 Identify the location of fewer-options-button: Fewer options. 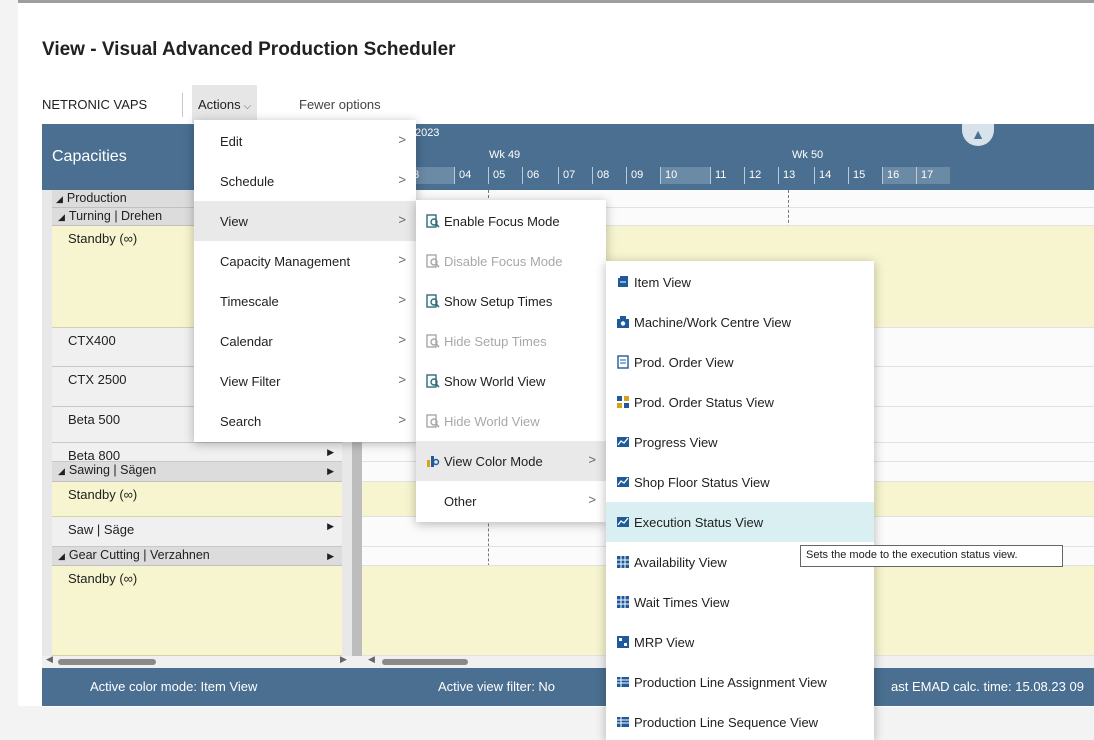
(340, 105).